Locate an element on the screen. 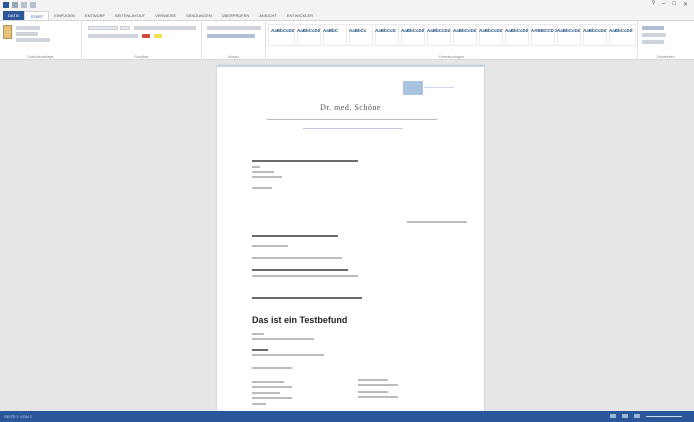 This screenshot has height=422, width=694. tab-review: ÜBERPRÜFEN is located at coordinates (236, 15).